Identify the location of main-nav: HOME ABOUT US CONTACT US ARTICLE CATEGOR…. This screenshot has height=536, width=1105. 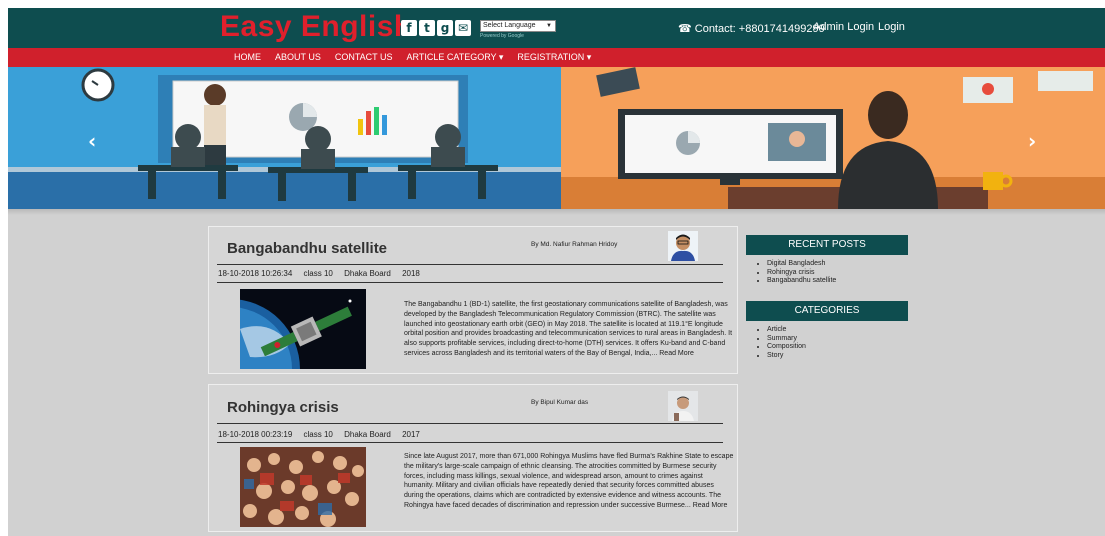
(556, 57).